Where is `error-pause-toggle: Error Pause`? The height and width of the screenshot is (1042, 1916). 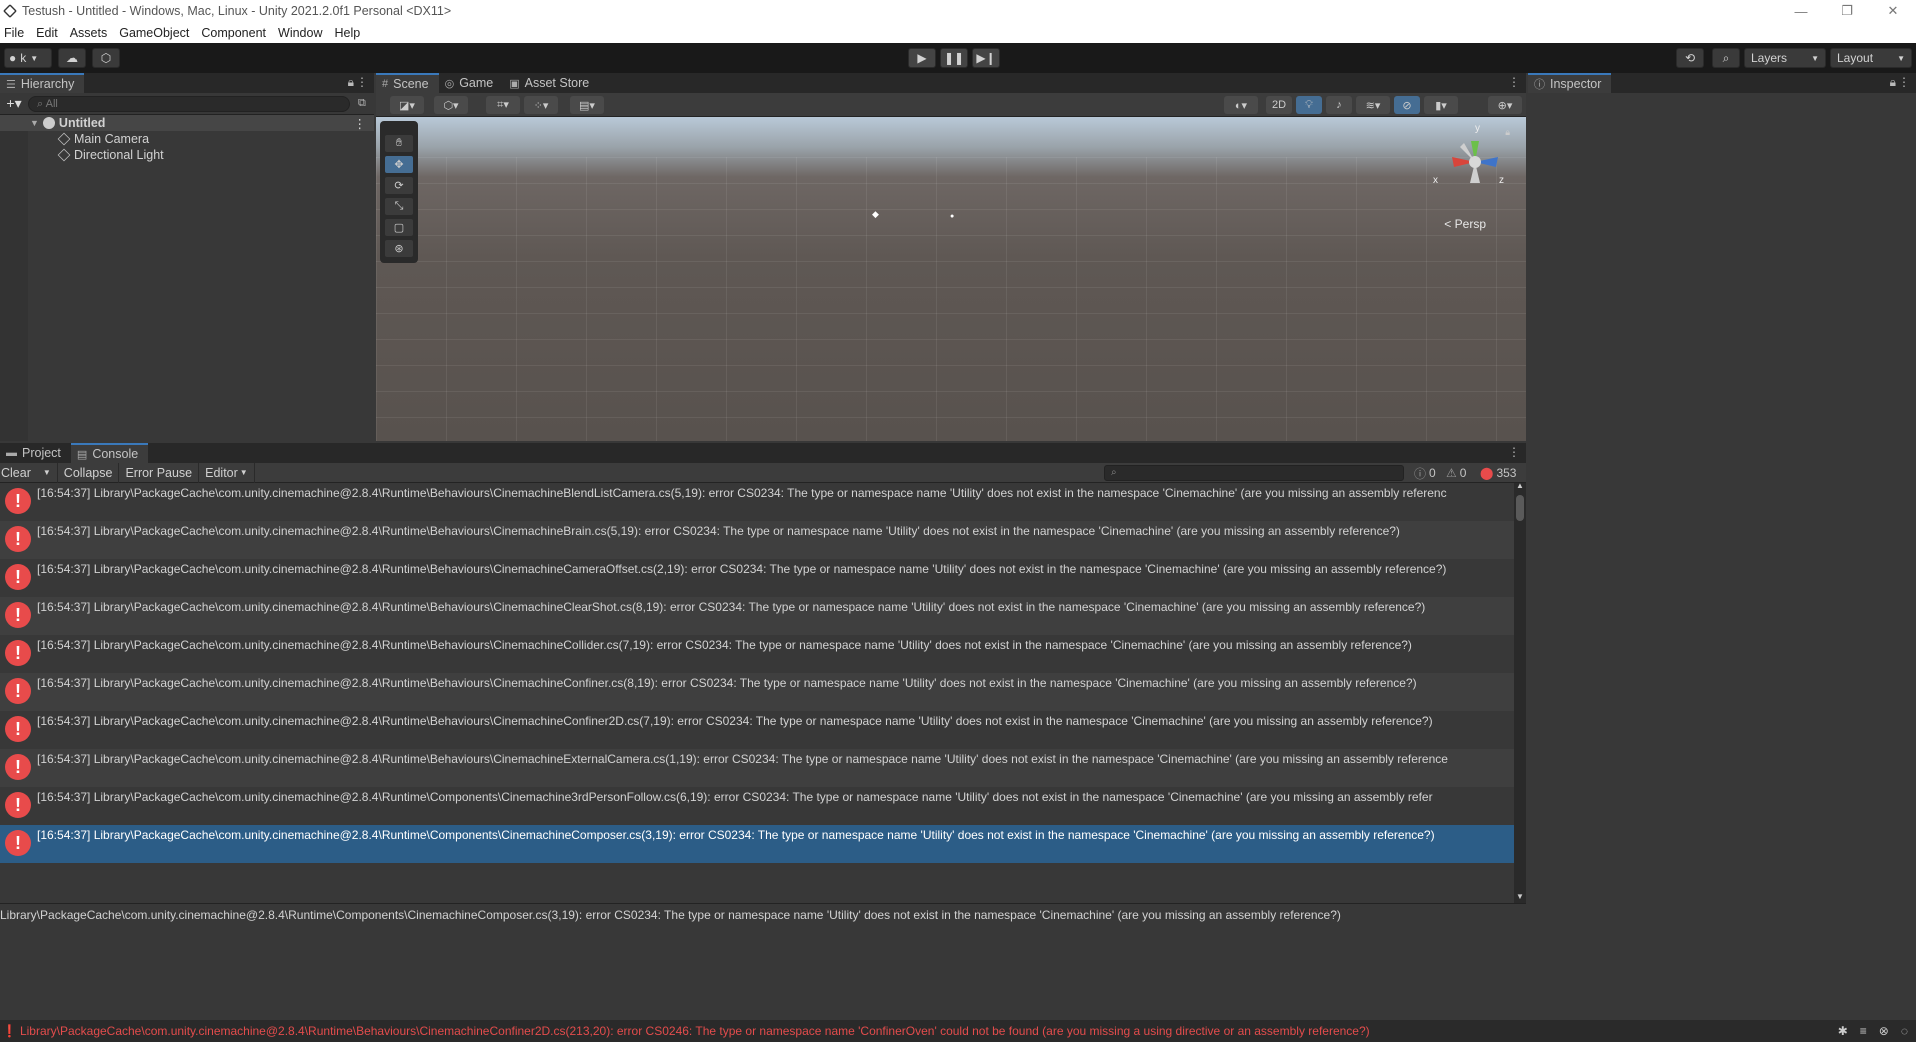 error-pause-toggle: Error Pause is located at coordinates (159, 472).